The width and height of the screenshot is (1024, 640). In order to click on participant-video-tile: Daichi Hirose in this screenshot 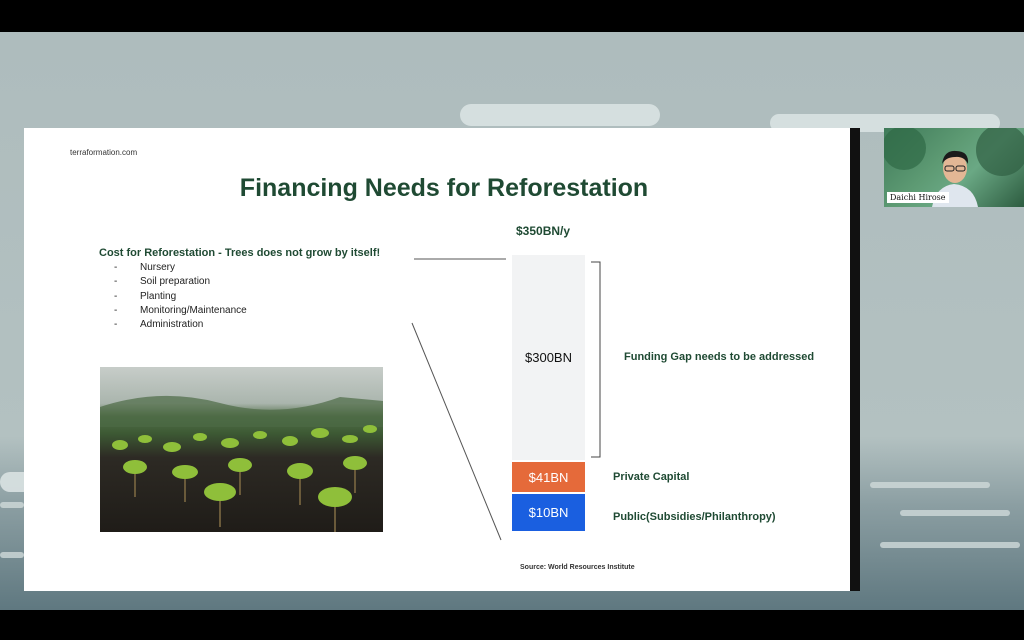, I will do `click(954, 167)`.